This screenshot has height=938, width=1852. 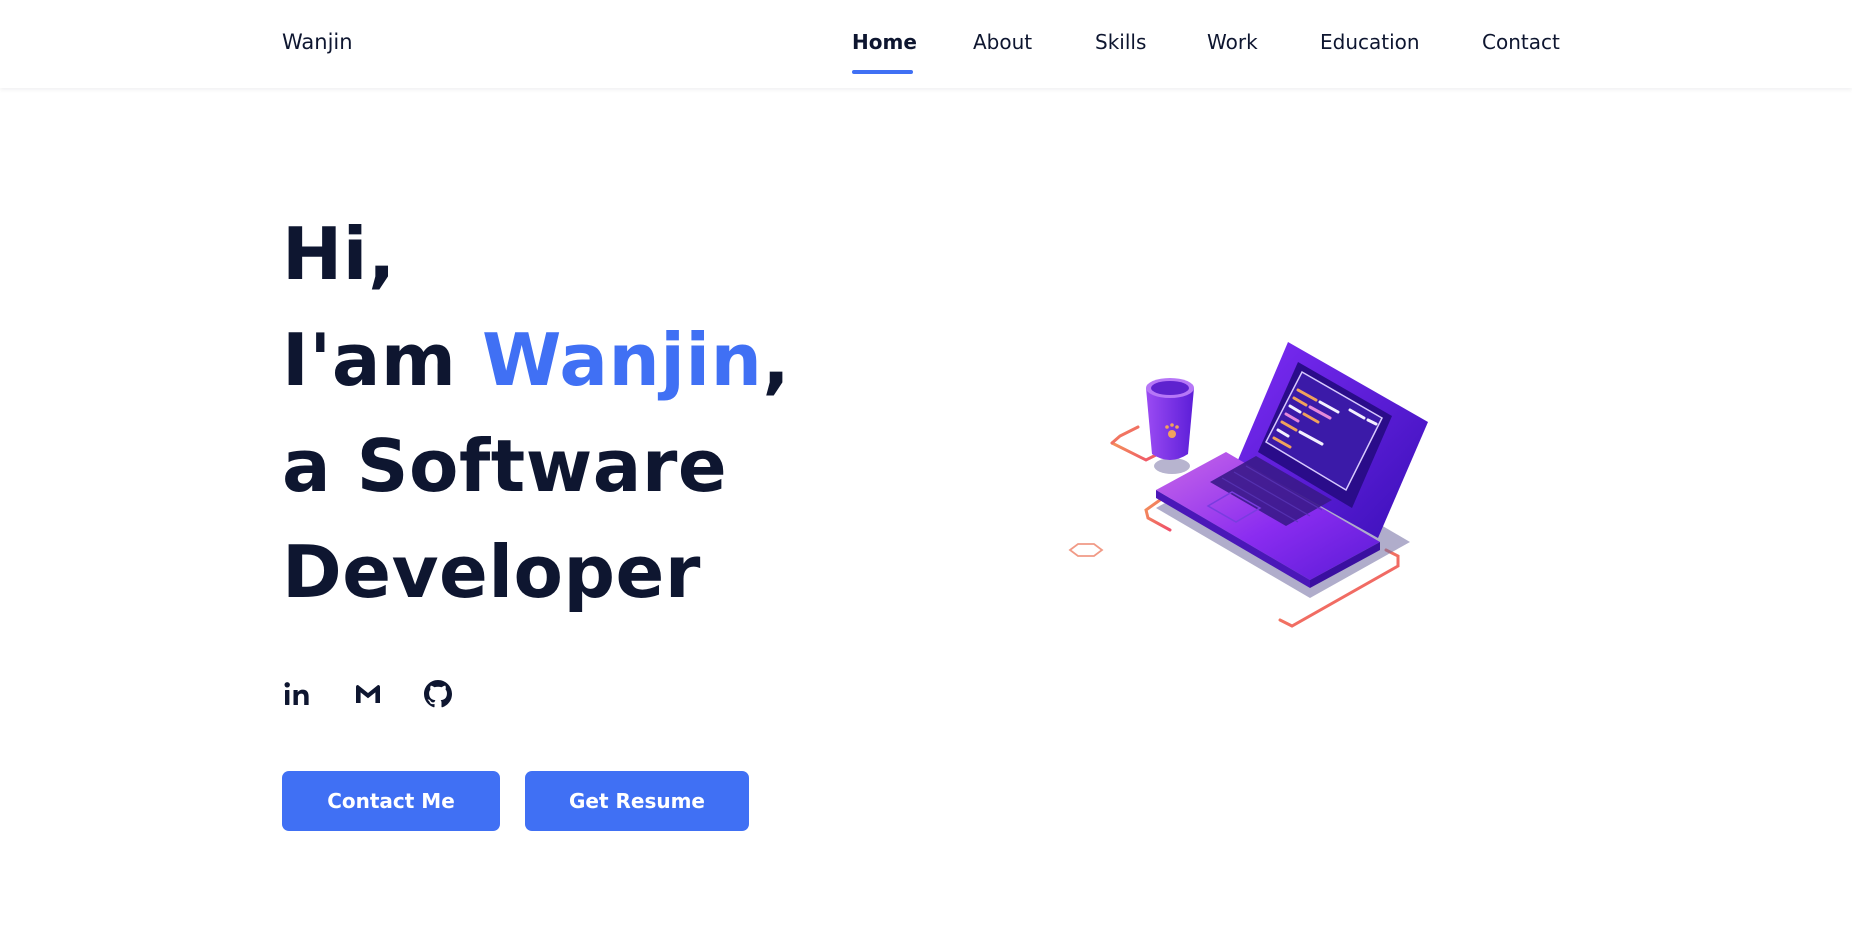 What do you see at coordinates (1002, 42) in the screenshot?
I see `nav-item-about: About` at bounding box center [1002, 42].